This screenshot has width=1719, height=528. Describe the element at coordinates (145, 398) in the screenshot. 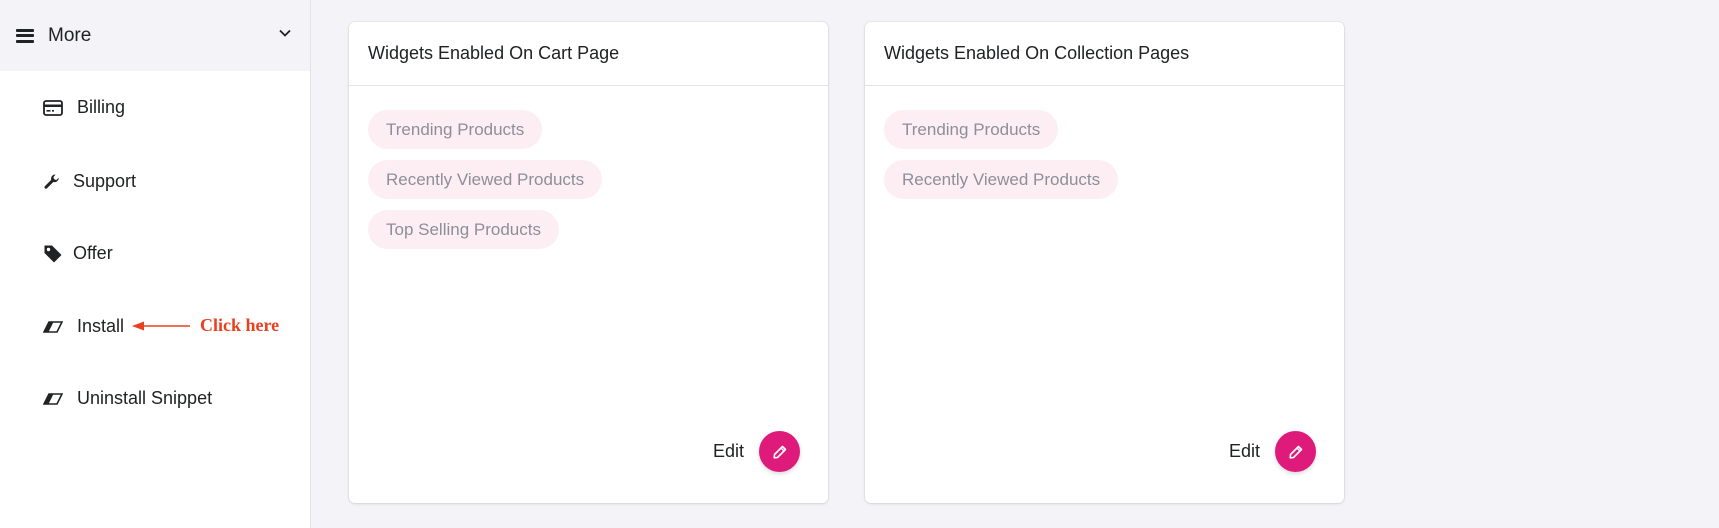

I see `sidebar-item-label: Uninstall Snippet` at that location.